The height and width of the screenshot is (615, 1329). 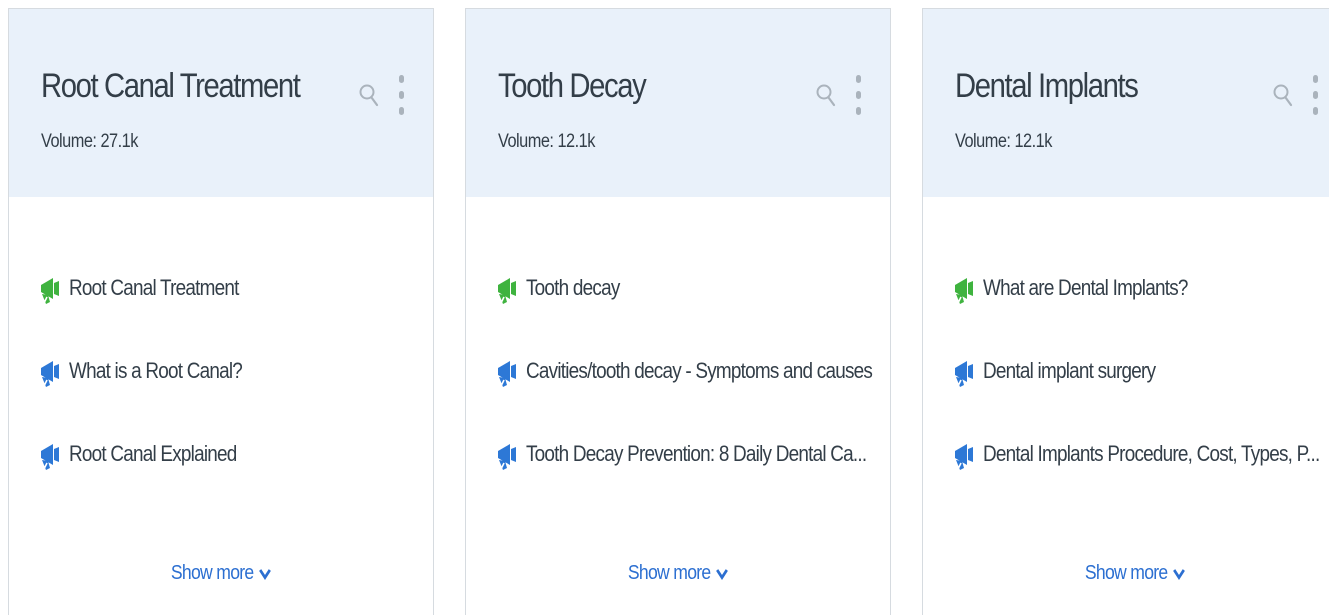 I want to click on card-title: Dental Implants, so click(x=1047, y=86).